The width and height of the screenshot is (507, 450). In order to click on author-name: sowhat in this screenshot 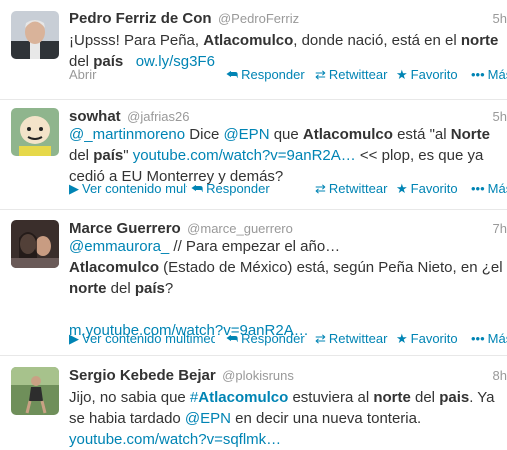, I will do `click(95, 116)`.